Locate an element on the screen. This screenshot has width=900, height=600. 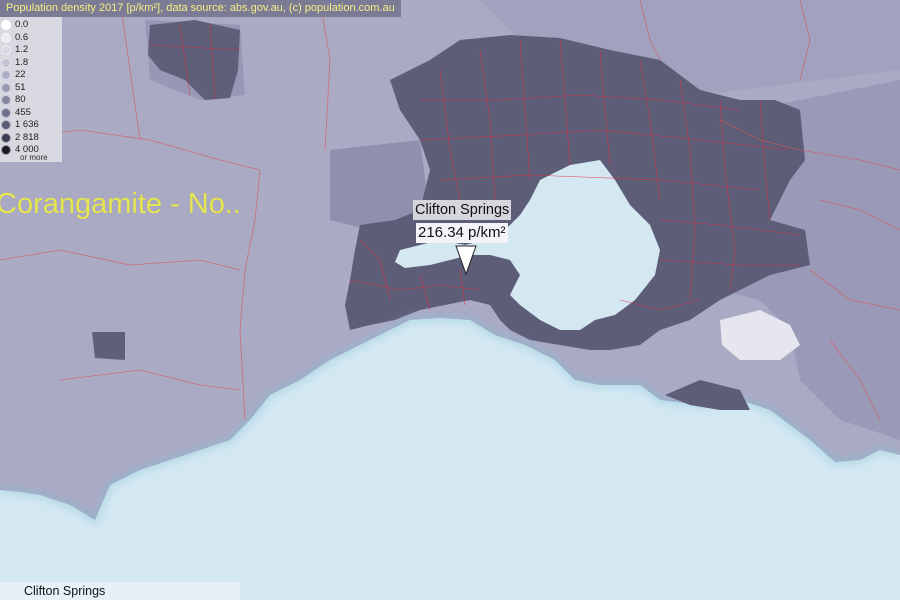
region-label: Corangamite - No.. is located at coordinates (120, 204).